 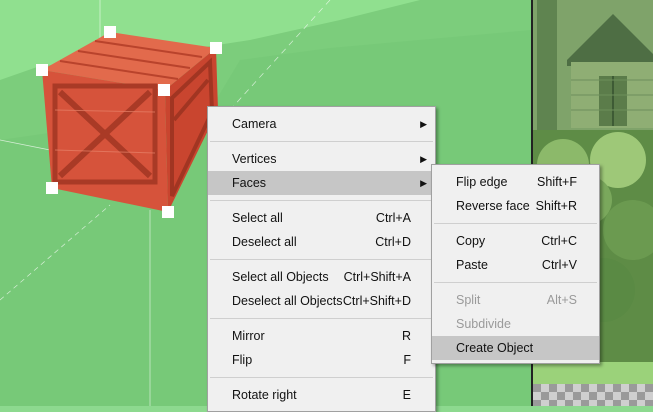 I want to click on menu-item-shortcut: F, so click(x=407, y=360).